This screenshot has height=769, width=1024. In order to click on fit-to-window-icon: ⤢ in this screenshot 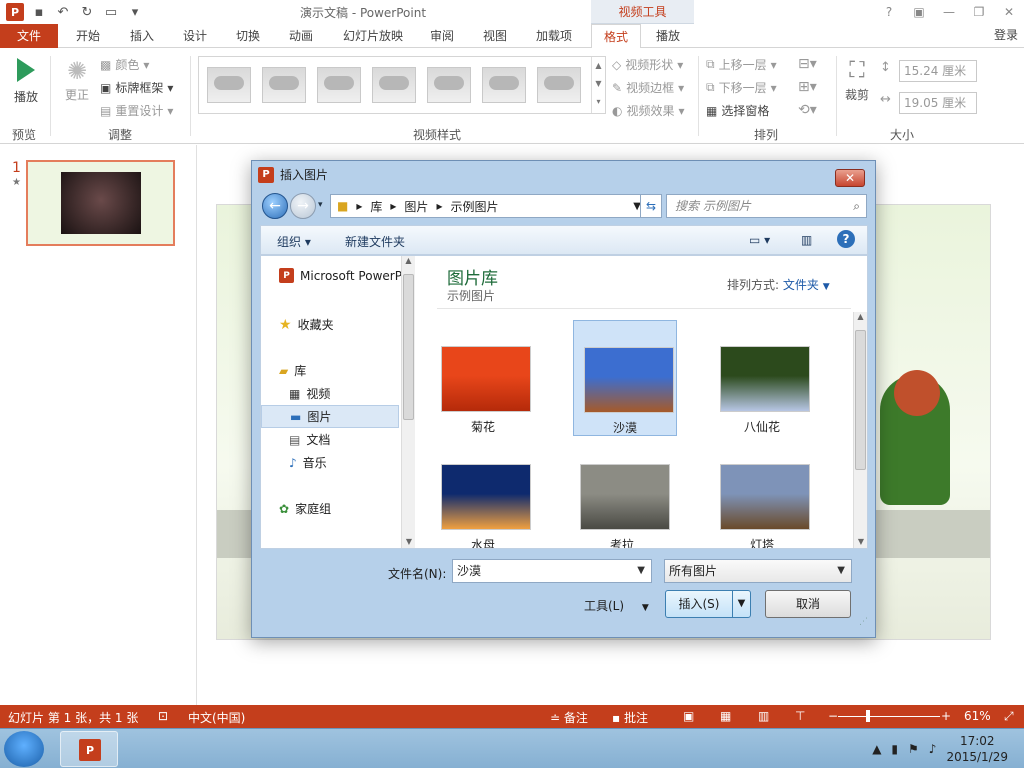, I will do `click(1009, 716)`.